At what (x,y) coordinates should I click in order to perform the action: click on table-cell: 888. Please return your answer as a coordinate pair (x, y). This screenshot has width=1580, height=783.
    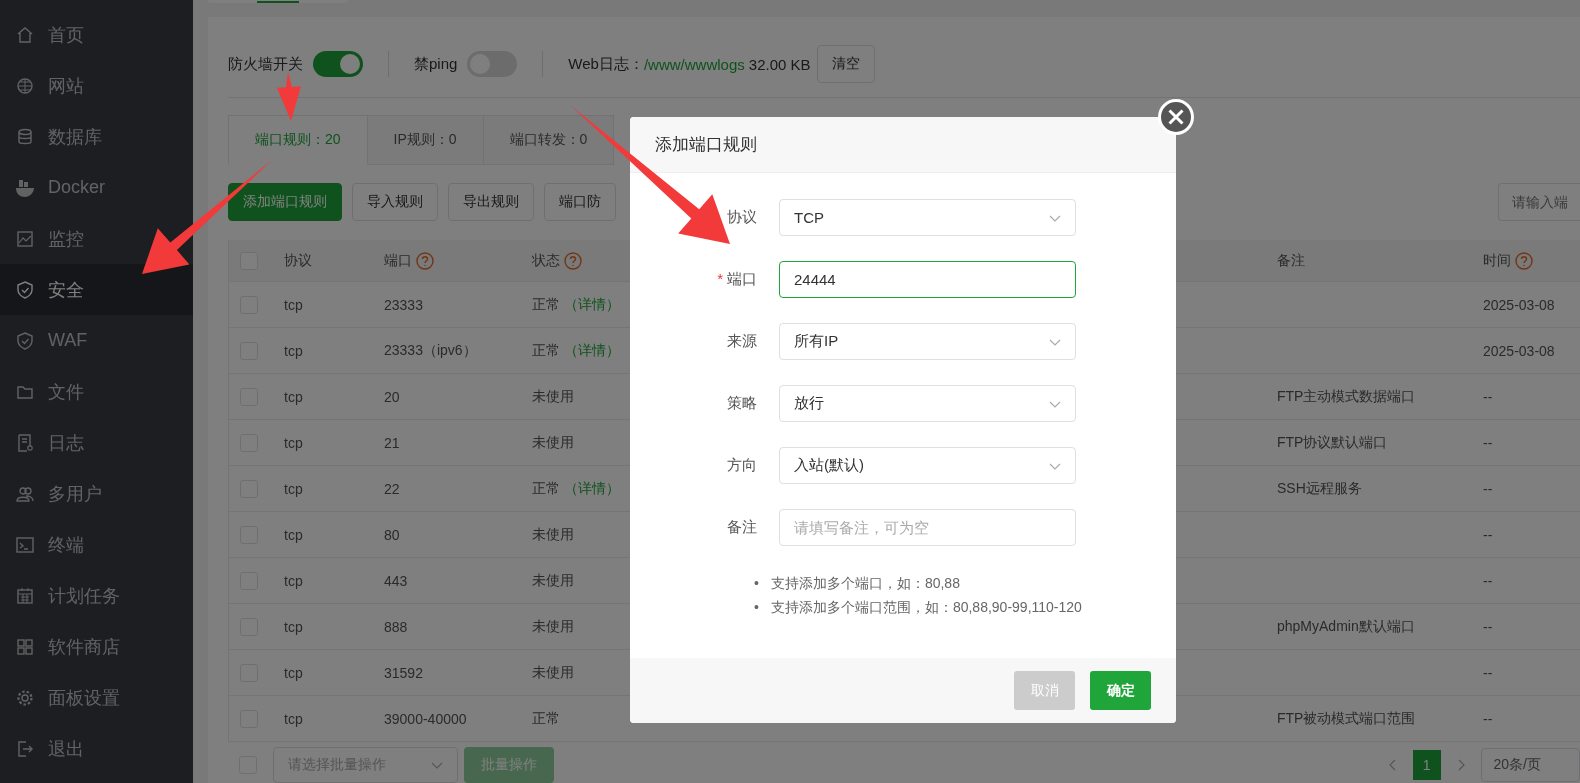
    Looking at the image, I should click on (396, 626).